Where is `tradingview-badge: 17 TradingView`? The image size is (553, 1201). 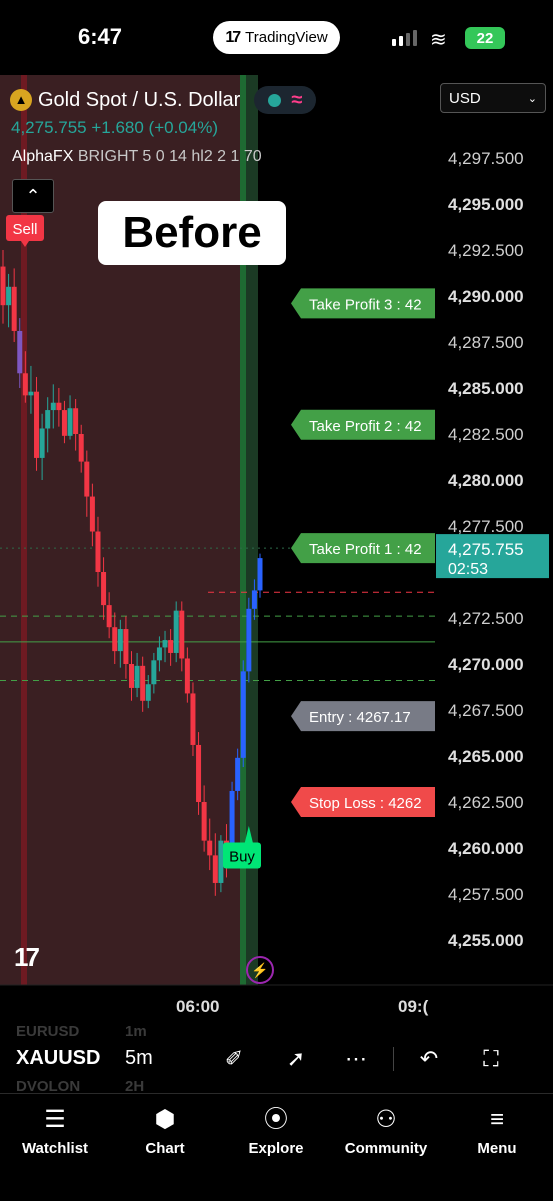
tradingview-badge: 17 TradingView is located at coordinates (276, 37).